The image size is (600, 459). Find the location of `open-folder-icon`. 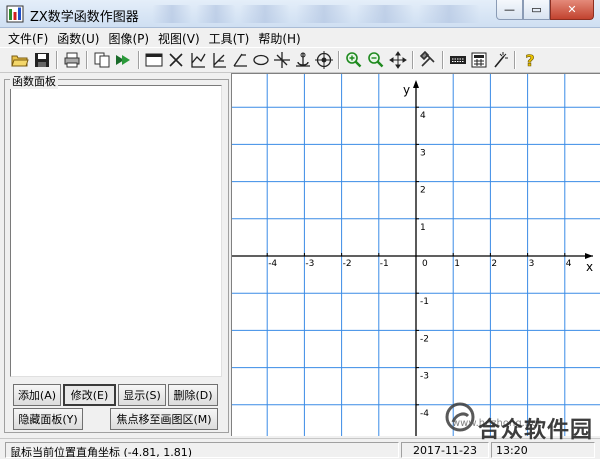

open-folder-icon is located at coordinates (20, 60).